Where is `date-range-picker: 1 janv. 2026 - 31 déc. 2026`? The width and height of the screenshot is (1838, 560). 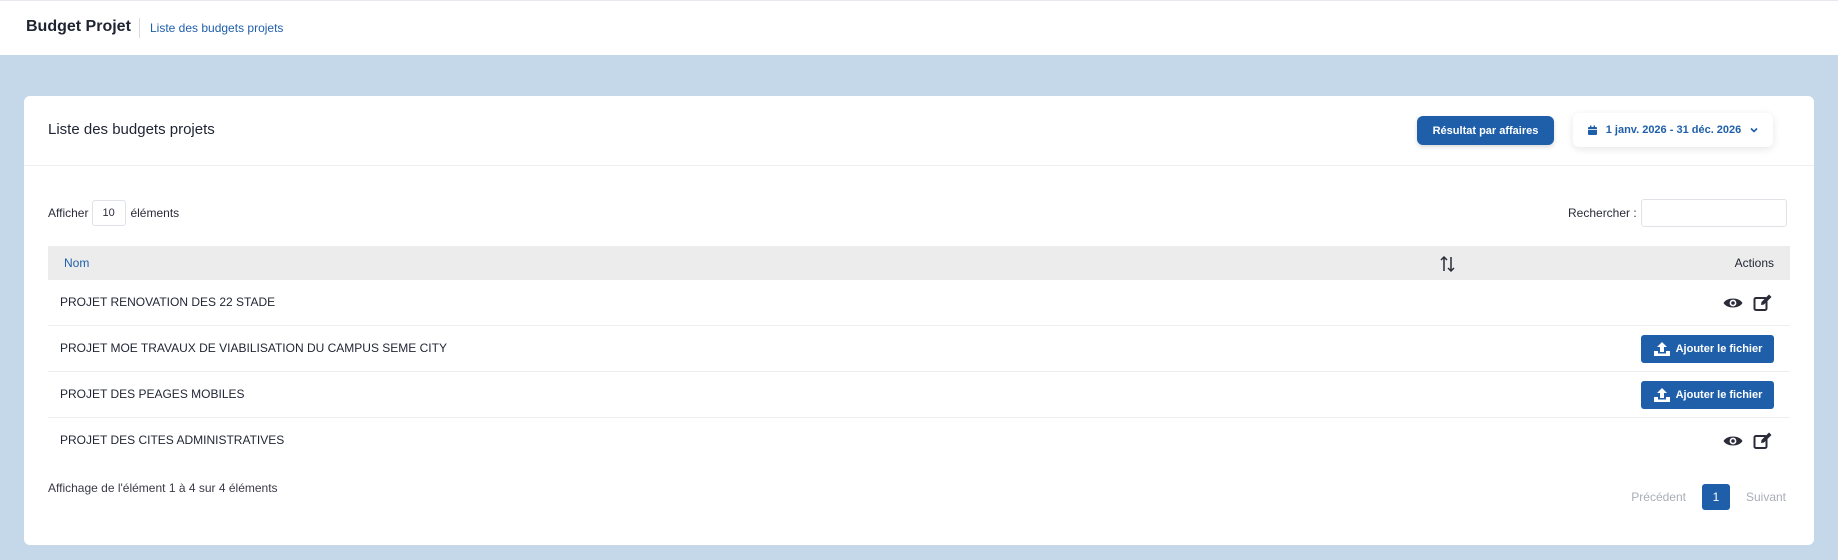 date-range-picker: 1 janv. 2026 - 31 déc. 2026 is located at coordinates (1673, 130).